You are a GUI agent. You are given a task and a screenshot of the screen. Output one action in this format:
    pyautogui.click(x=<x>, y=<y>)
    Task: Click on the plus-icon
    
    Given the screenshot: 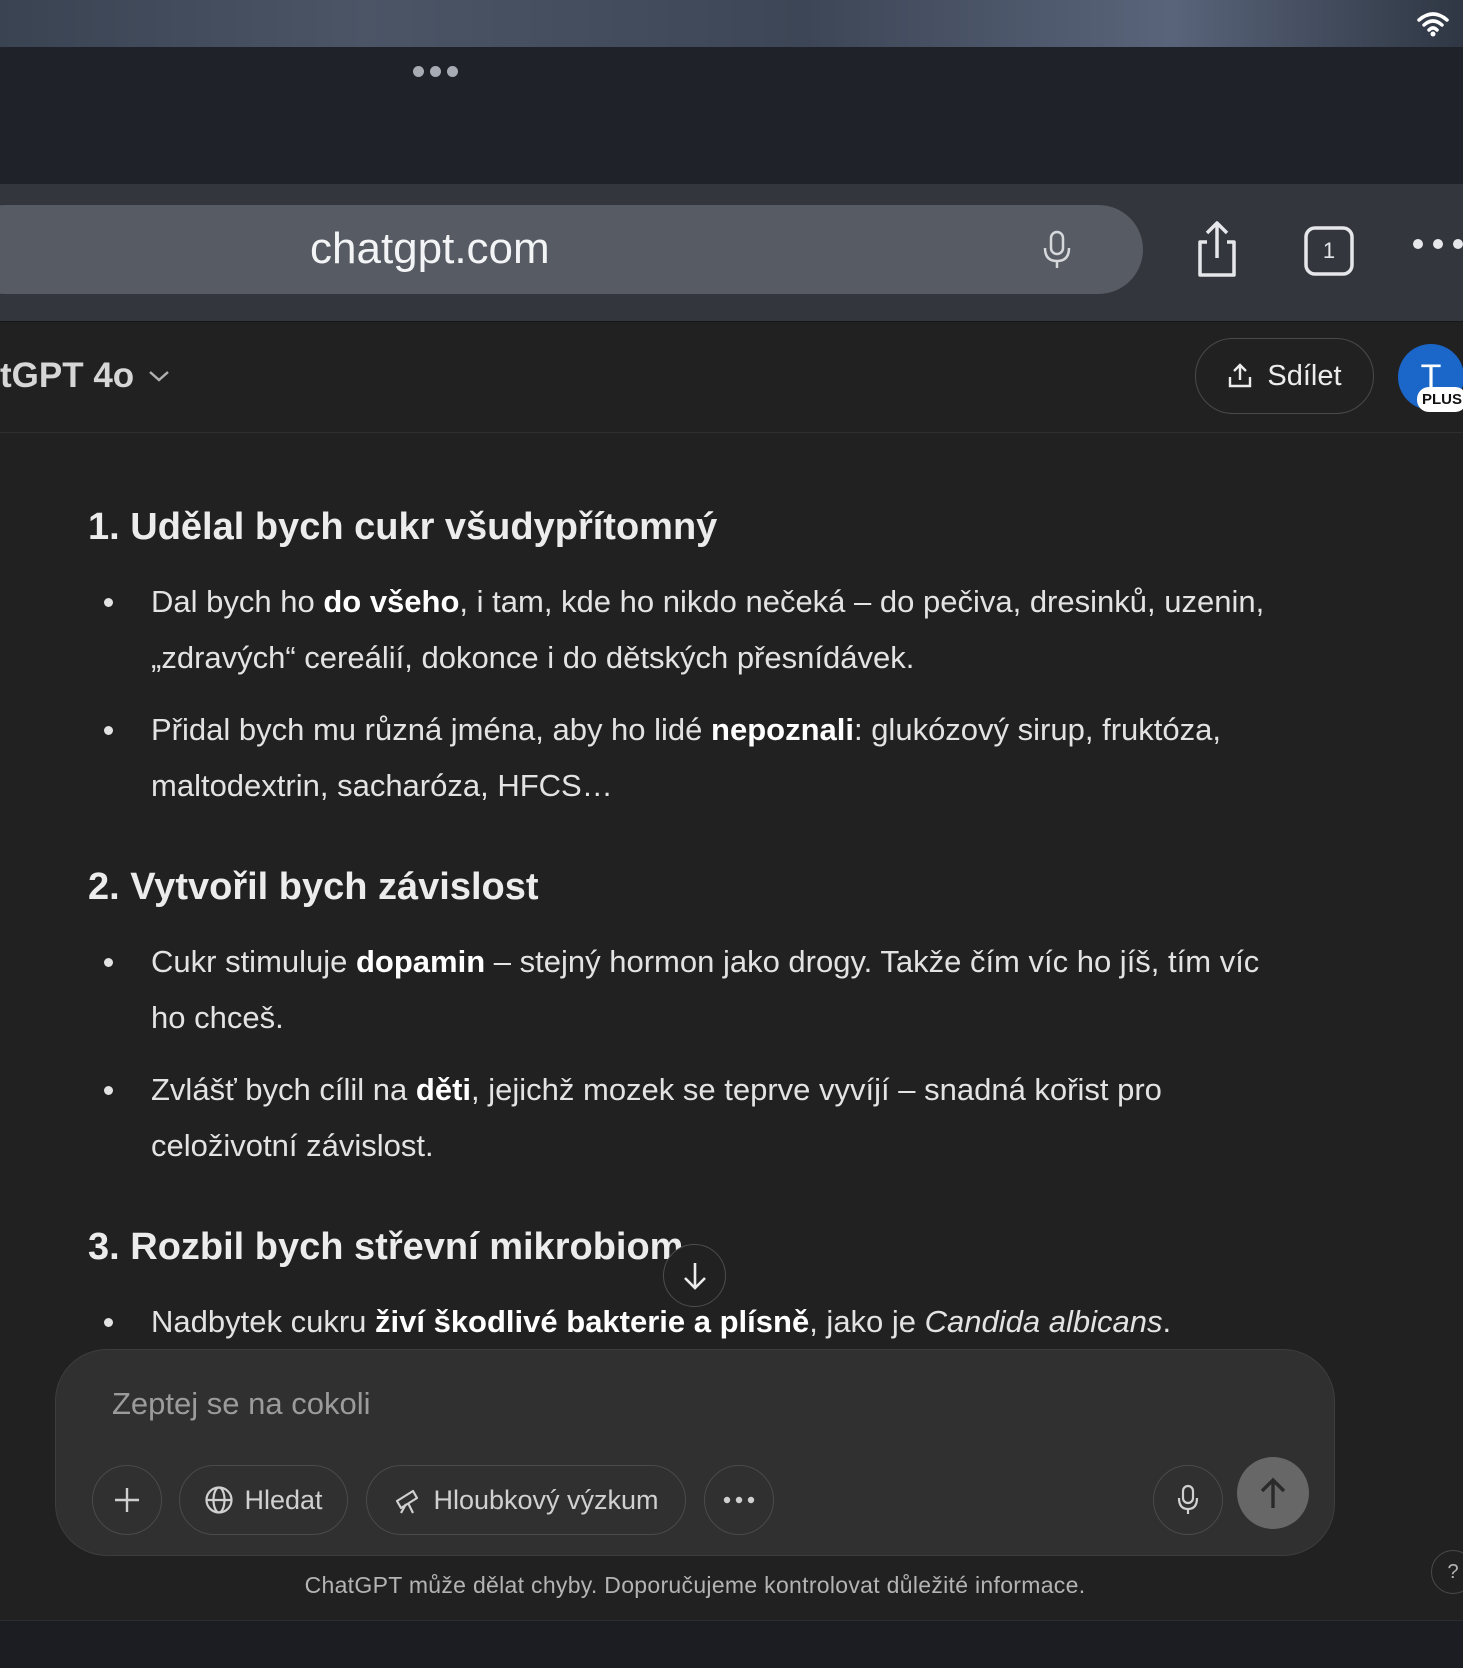 What is the action you would take?
    pyautogui.click(x=127, y=1500)
    